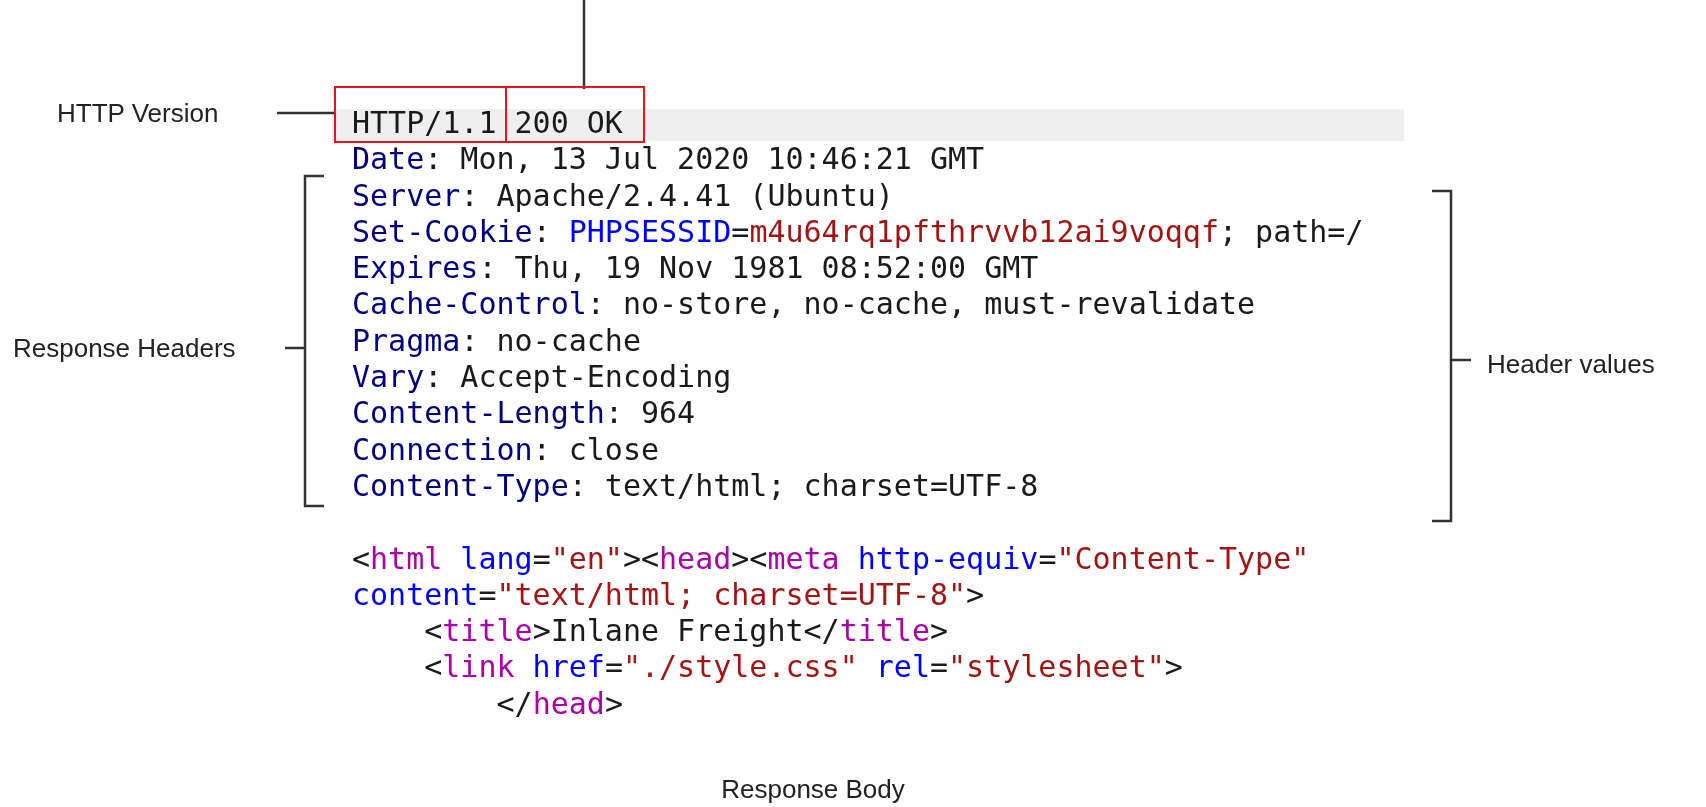  I want to click on header-line: Connection: close, so click(506, 449).